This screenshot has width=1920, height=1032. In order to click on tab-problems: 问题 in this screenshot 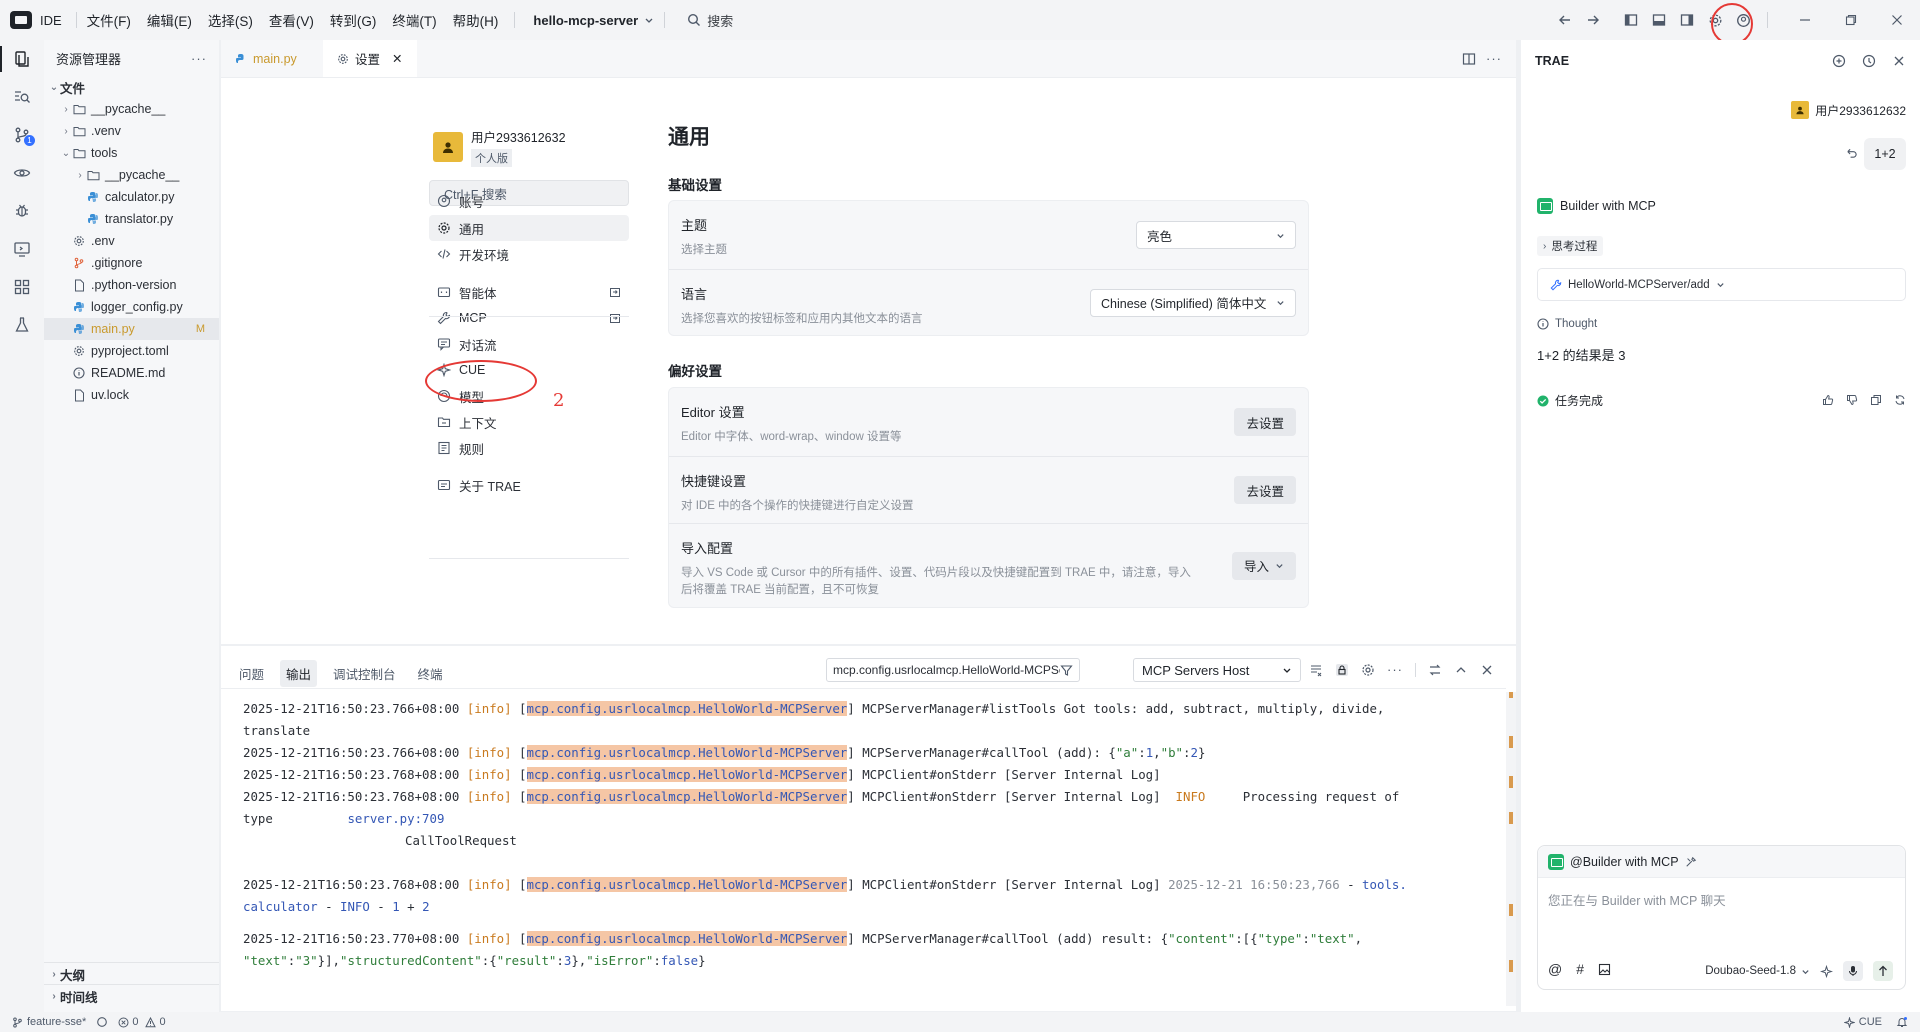, I will do `click(251, 673)`.